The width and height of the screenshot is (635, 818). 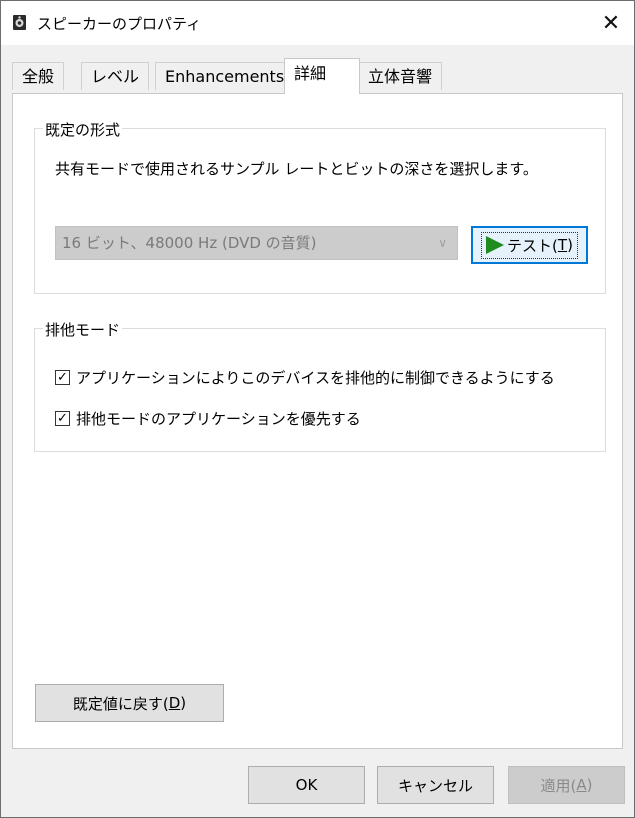 I want to click on ok-label: OK, so click(x=306, y=785).